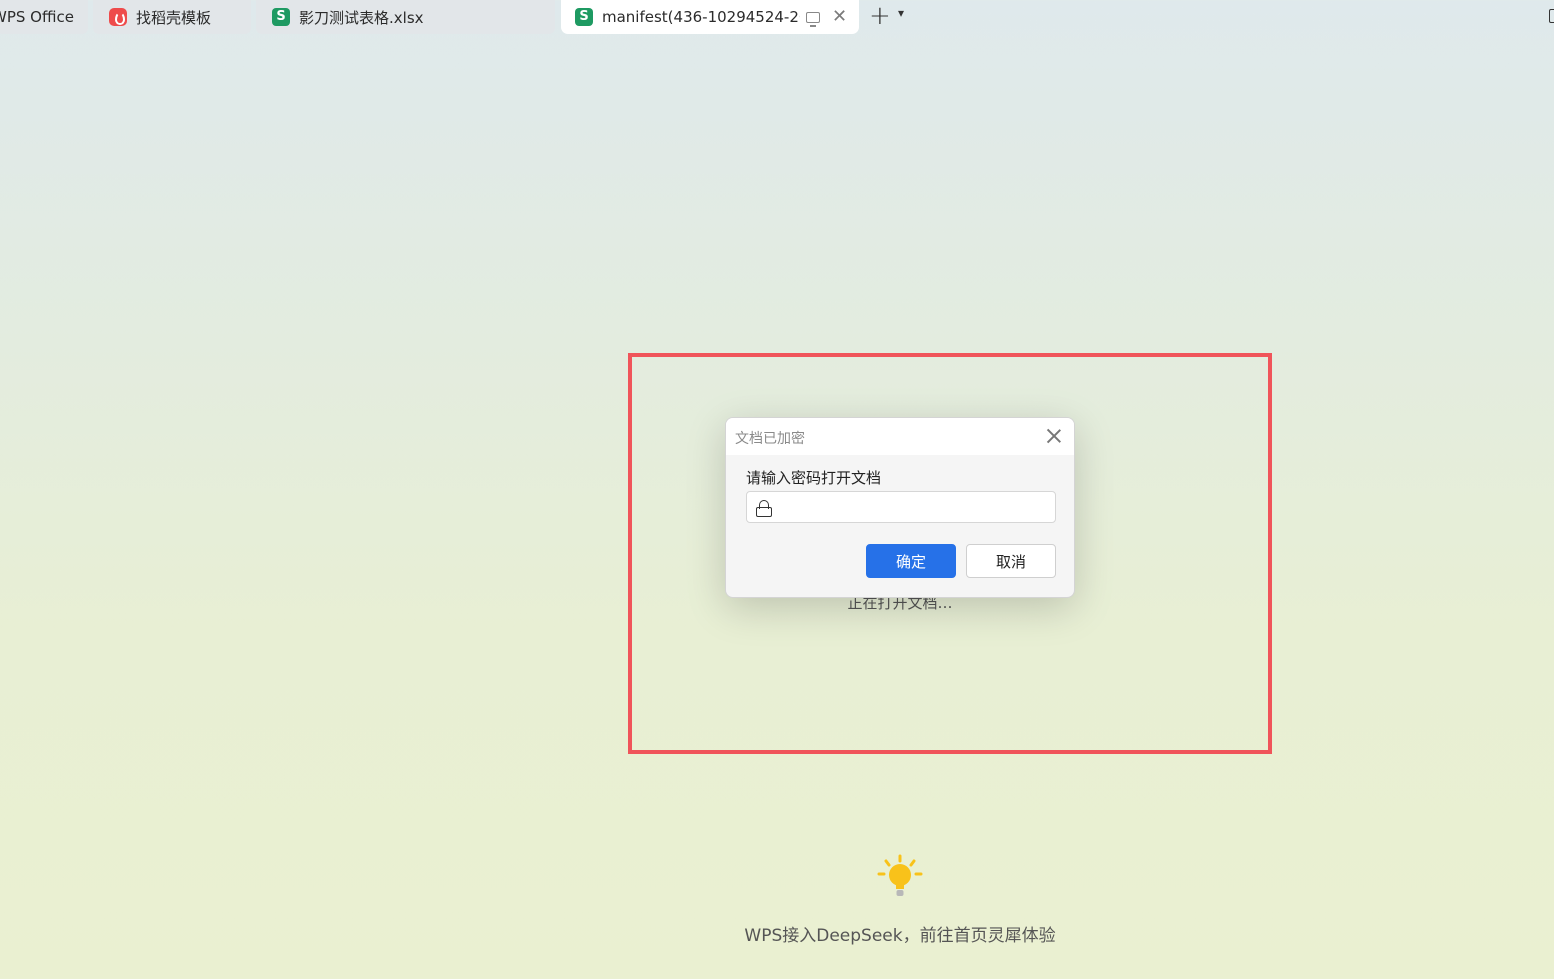 This screenshot has height=979, width=1554. What do you see at coordinates (900, 436) in the screenshot?
I see `dialog-header: 文档已加密` at bounding box center [900, 436].